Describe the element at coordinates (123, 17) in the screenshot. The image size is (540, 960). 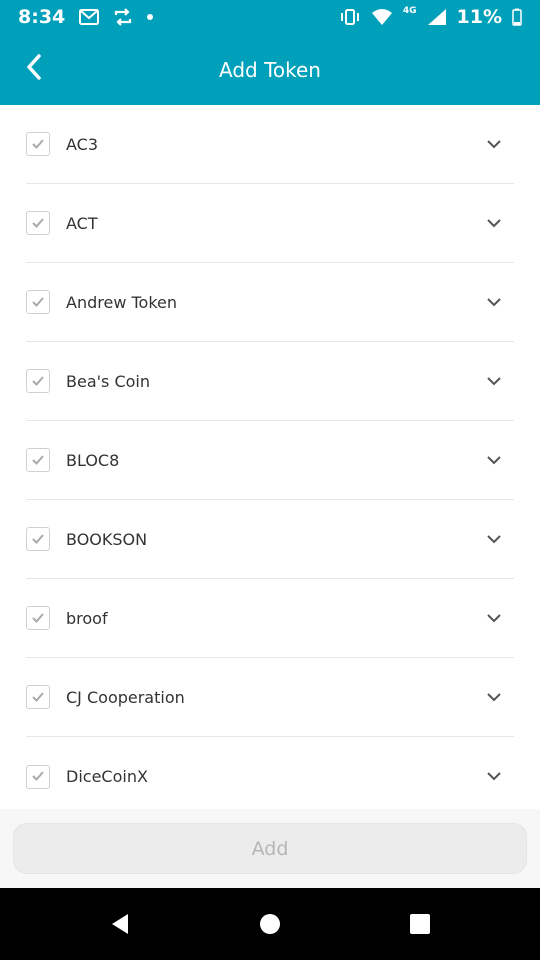
I see `sync-icon` at that location.